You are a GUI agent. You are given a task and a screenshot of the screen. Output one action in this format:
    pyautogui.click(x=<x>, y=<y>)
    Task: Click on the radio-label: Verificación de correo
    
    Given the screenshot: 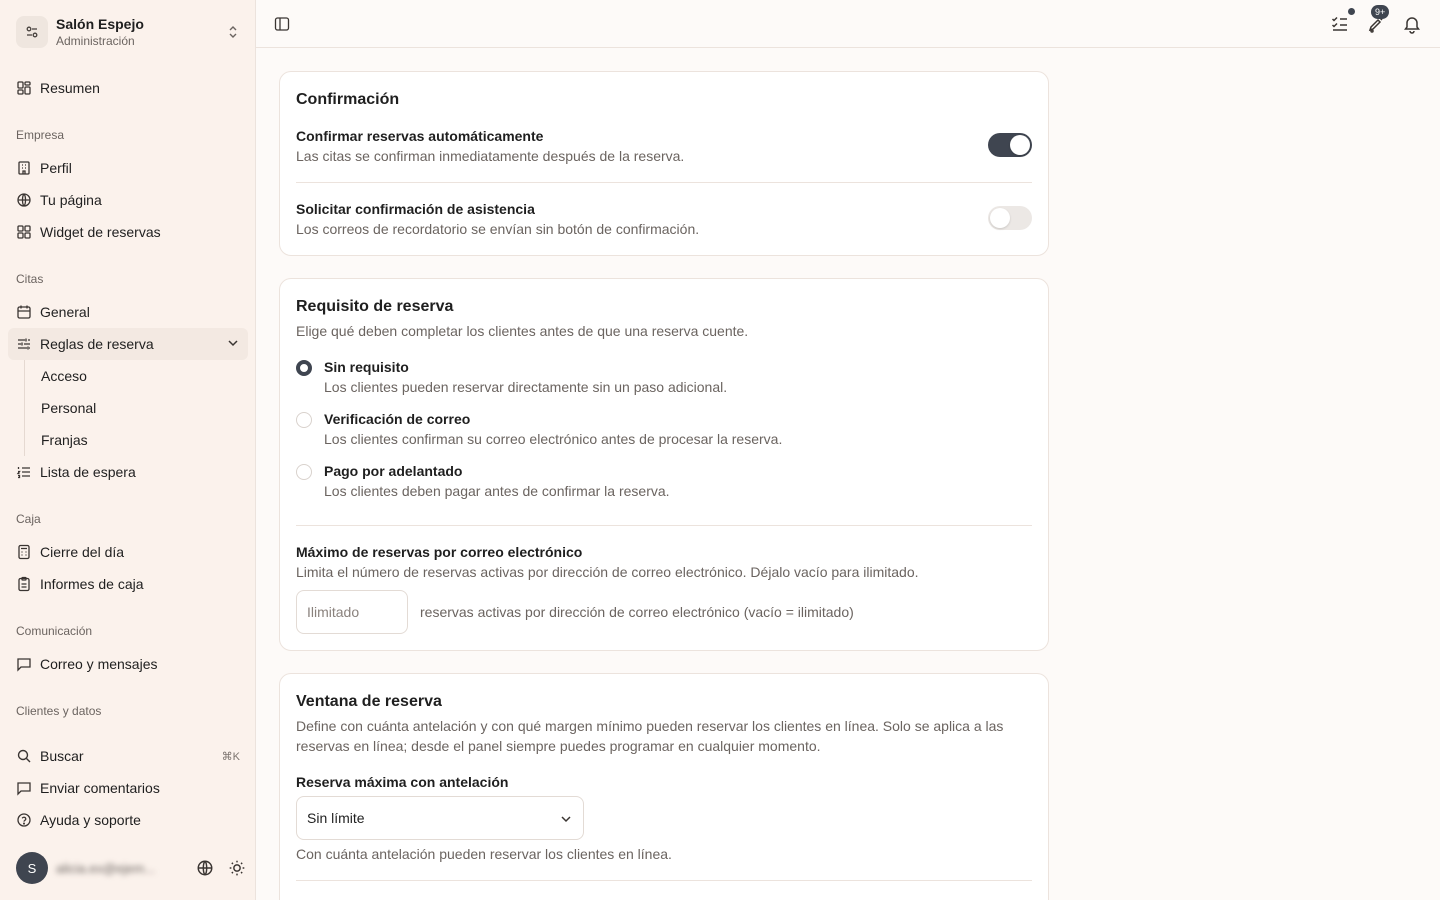 What is the action you would take?
    pyautogui.click(x=397, y=419)
    